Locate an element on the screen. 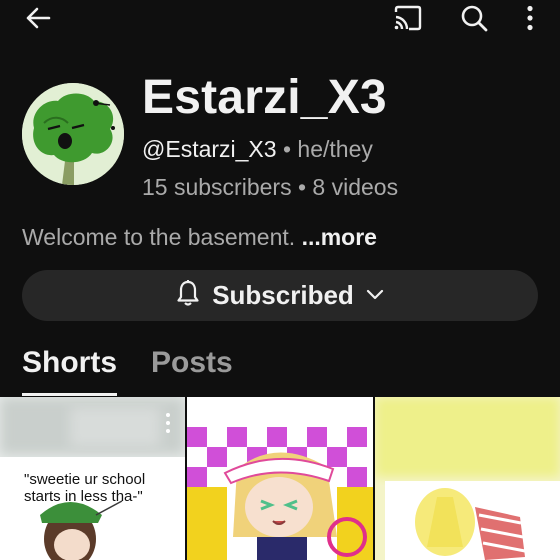  short-more-icon is located at coordinates (168, 423).